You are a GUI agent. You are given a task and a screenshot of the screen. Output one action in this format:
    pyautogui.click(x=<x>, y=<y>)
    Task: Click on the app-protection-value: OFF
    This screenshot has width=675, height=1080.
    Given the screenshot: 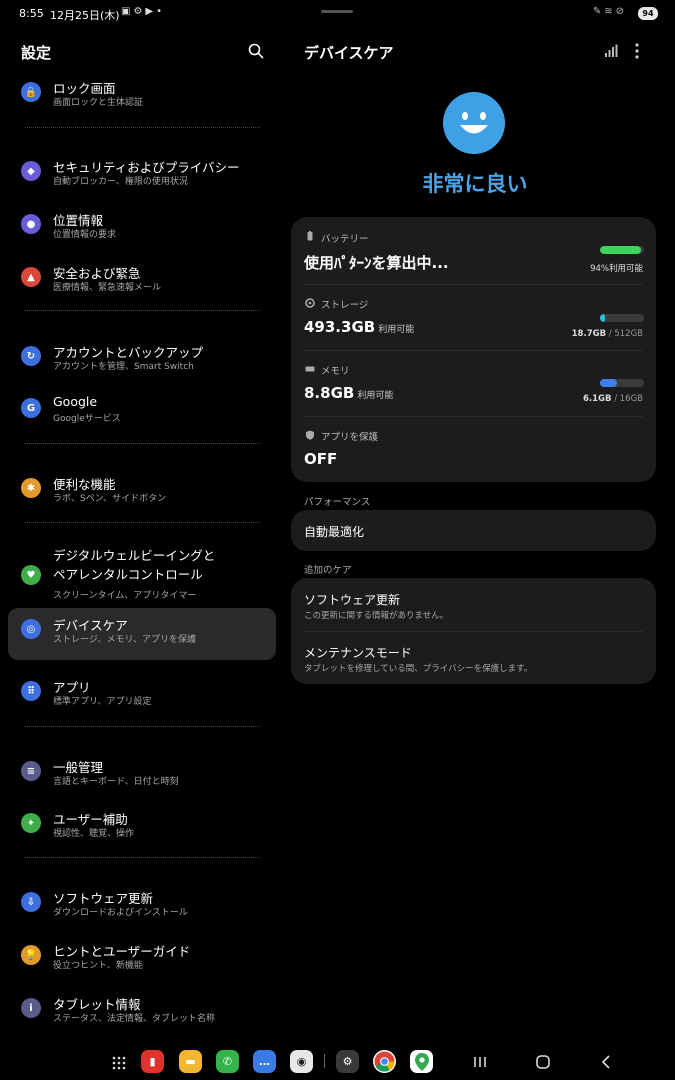 What is the action you would take?
    pyautogui.click(x=321, y=459)
    